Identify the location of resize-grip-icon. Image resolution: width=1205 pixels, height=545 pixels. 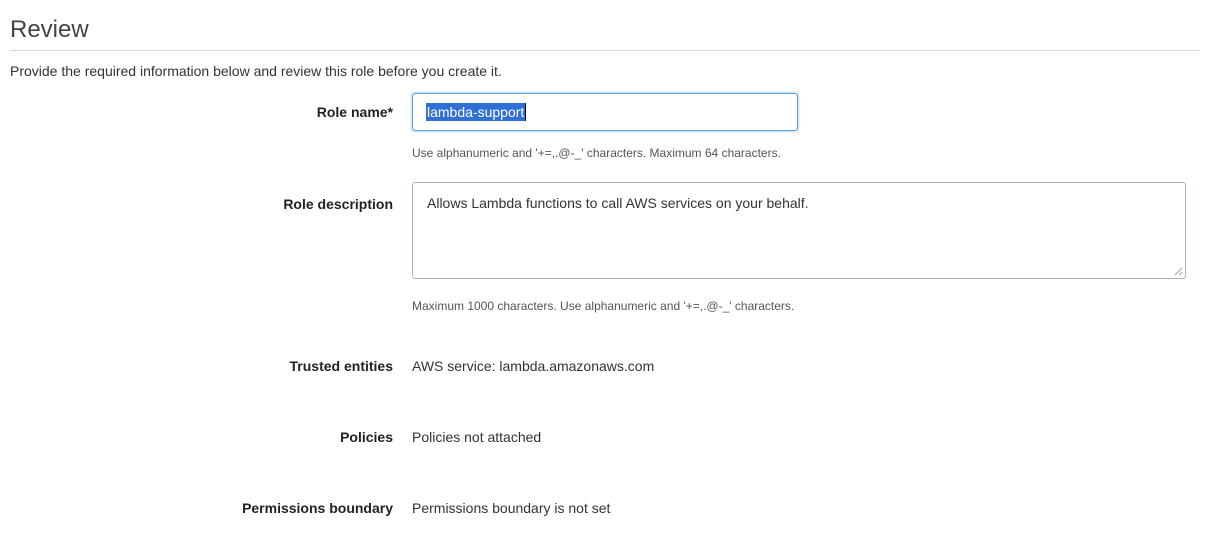
(1178, 271).